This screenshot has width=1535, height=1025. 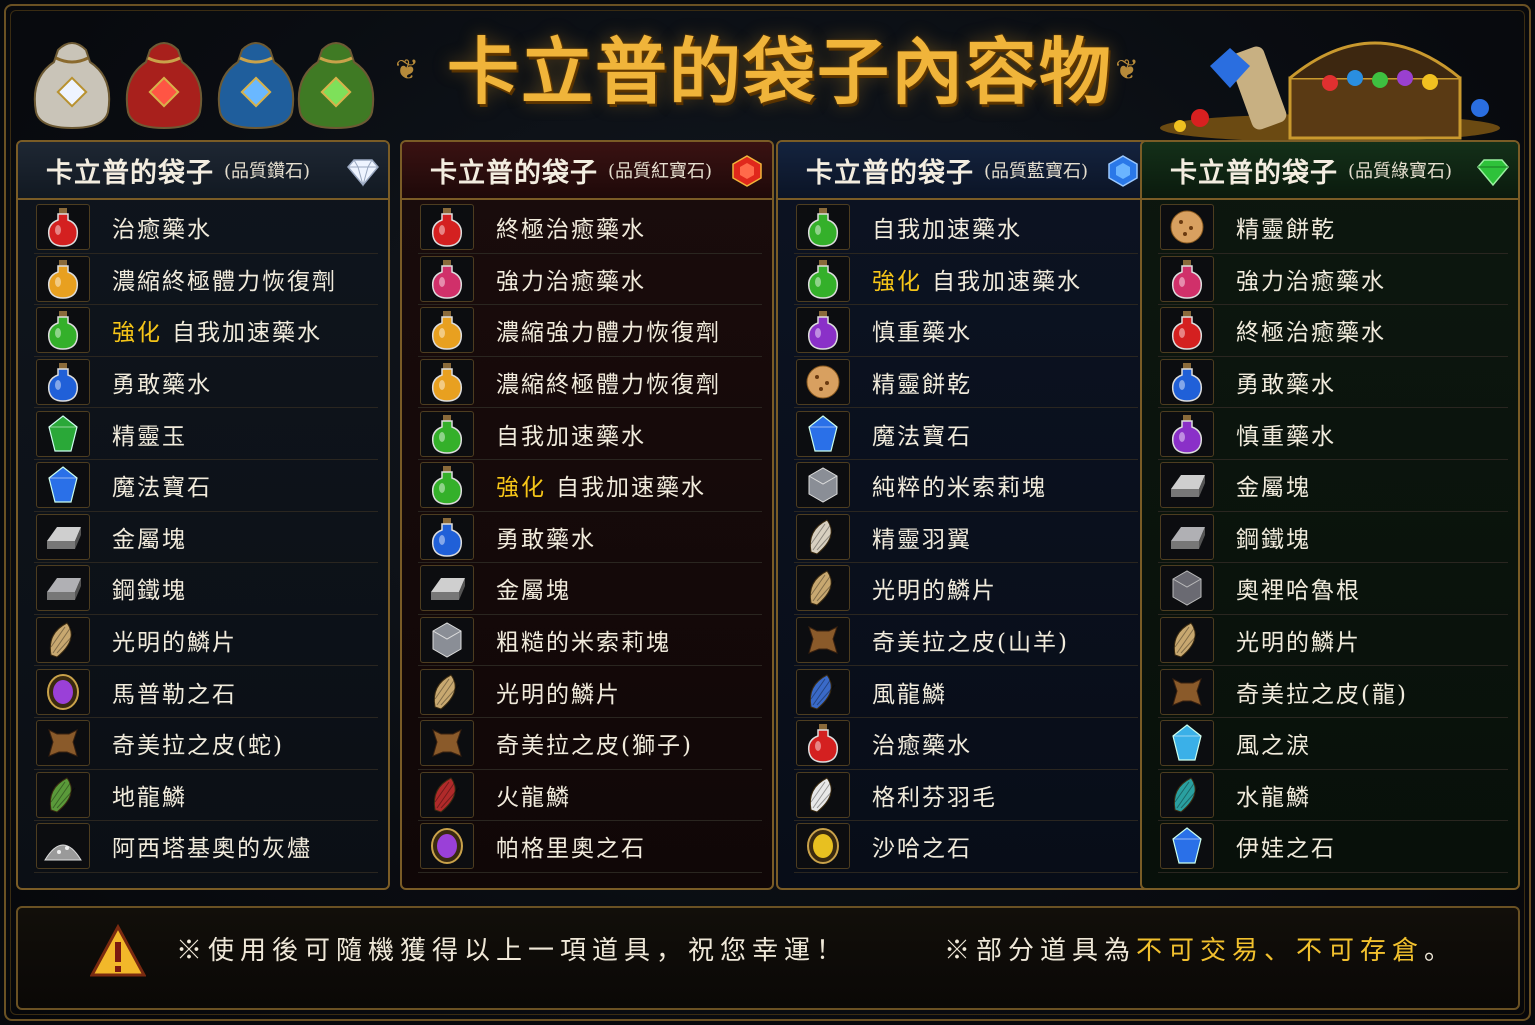 What do you see at coordinates (966, 538) in the screenshot?
I see `list-item: 精靈羽翼` at bounding box center [966, 538].